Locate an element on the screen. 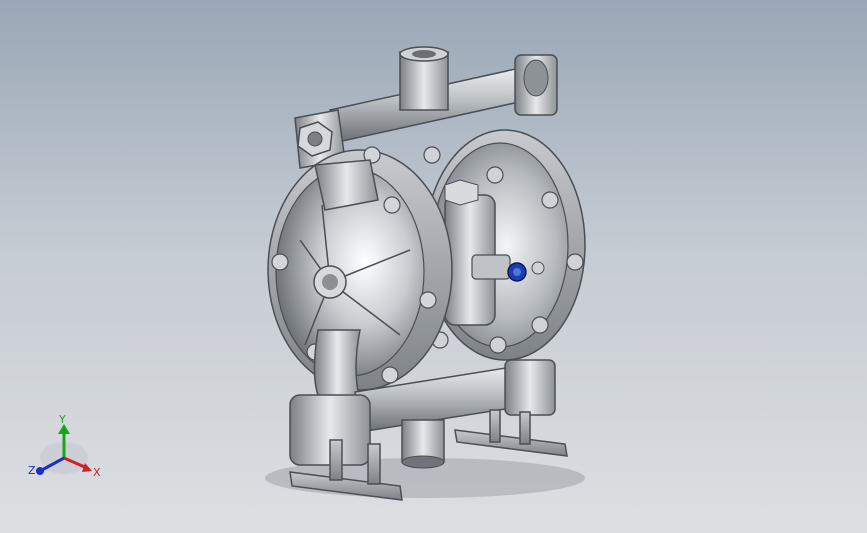 The height and width of the screenshot is (533, 867). front-diaphragm-chamber is located at coordinates (360, 273).